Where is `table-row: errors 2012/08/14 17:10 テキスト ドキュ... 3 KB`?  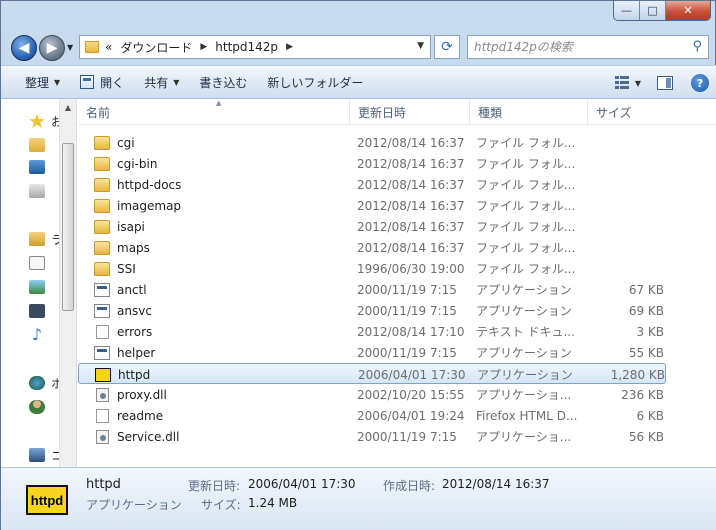 table-row: errors 2012/08/14 17:10 テキスト ドキュ... 3 KB is located at coordinates (397, 331).